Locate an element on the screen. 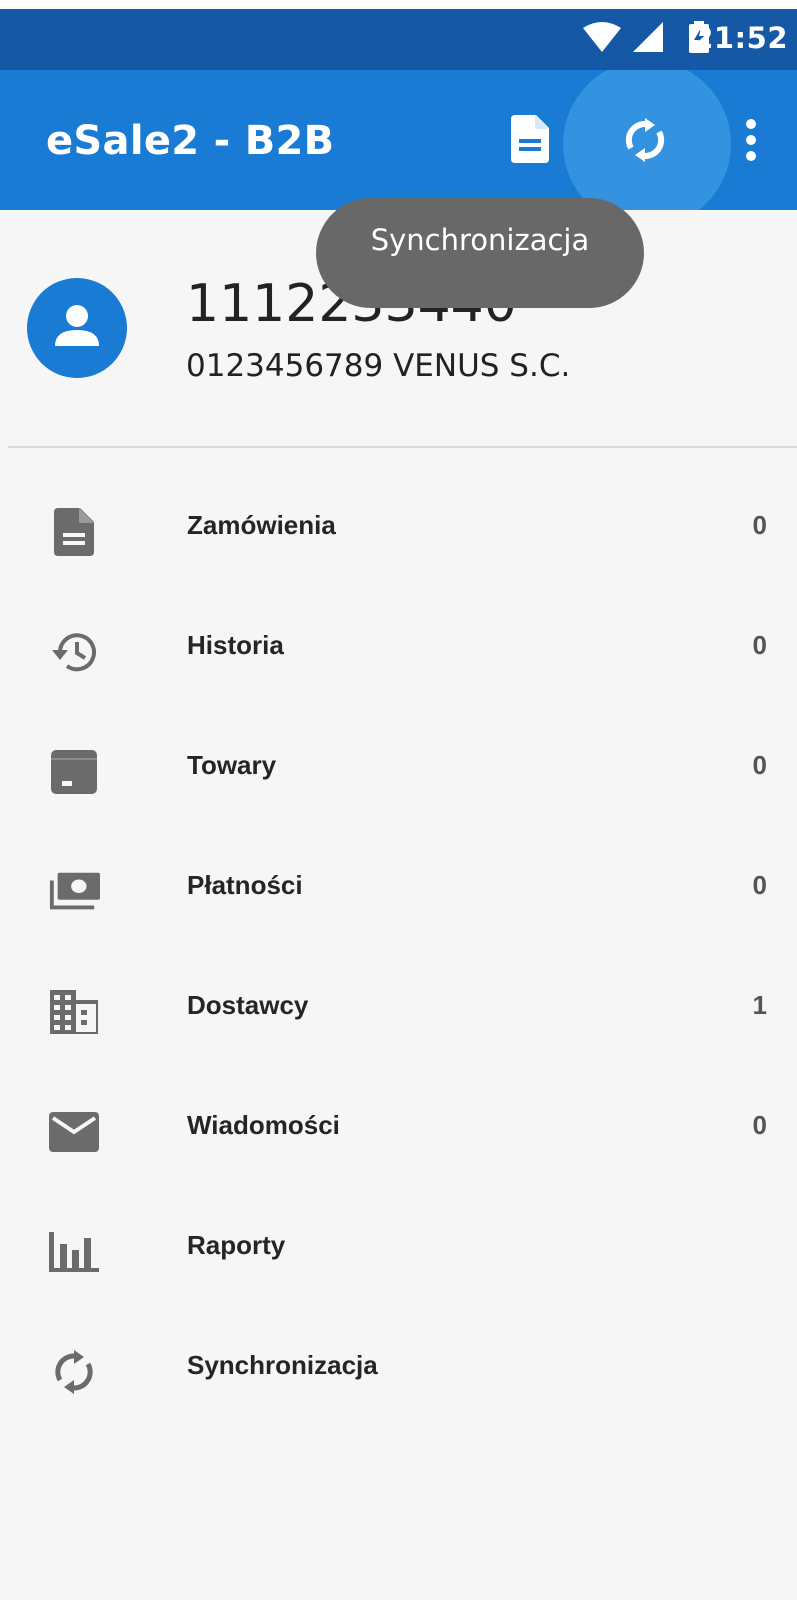 The width and height of the screenshot is (797, 1600). menu-item-label: Synchronizacja is located at coordinates (282, 1365).